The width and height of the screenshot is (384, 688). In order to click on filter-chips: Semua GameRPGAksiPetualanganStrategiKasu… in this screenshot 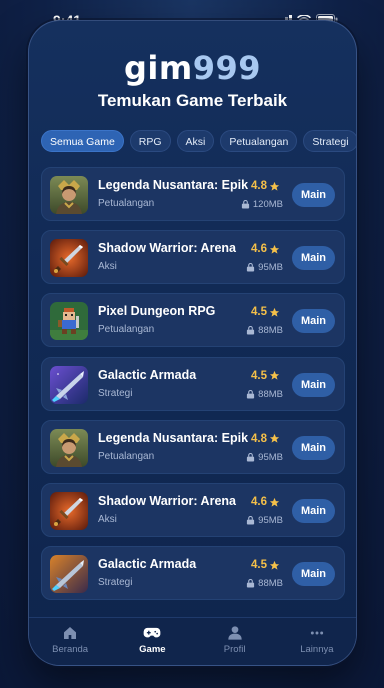, I will do `click(198, 141)`.